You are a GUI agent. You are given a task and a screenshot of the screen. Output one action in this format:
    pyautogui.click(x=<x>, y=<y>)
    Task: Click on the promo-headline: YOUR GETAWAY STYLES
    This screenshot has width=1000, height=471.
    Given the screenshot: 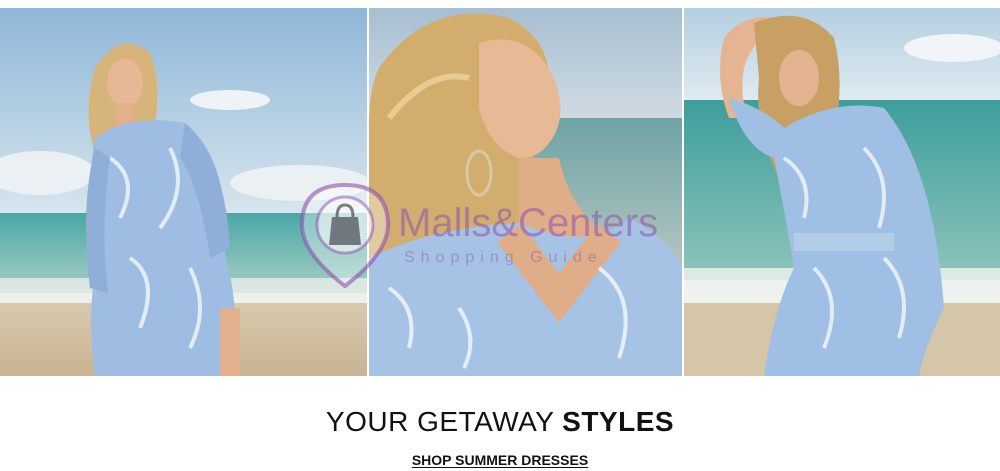 What is the action you would take?
    pyautogui.click(x=500, y=422)
    